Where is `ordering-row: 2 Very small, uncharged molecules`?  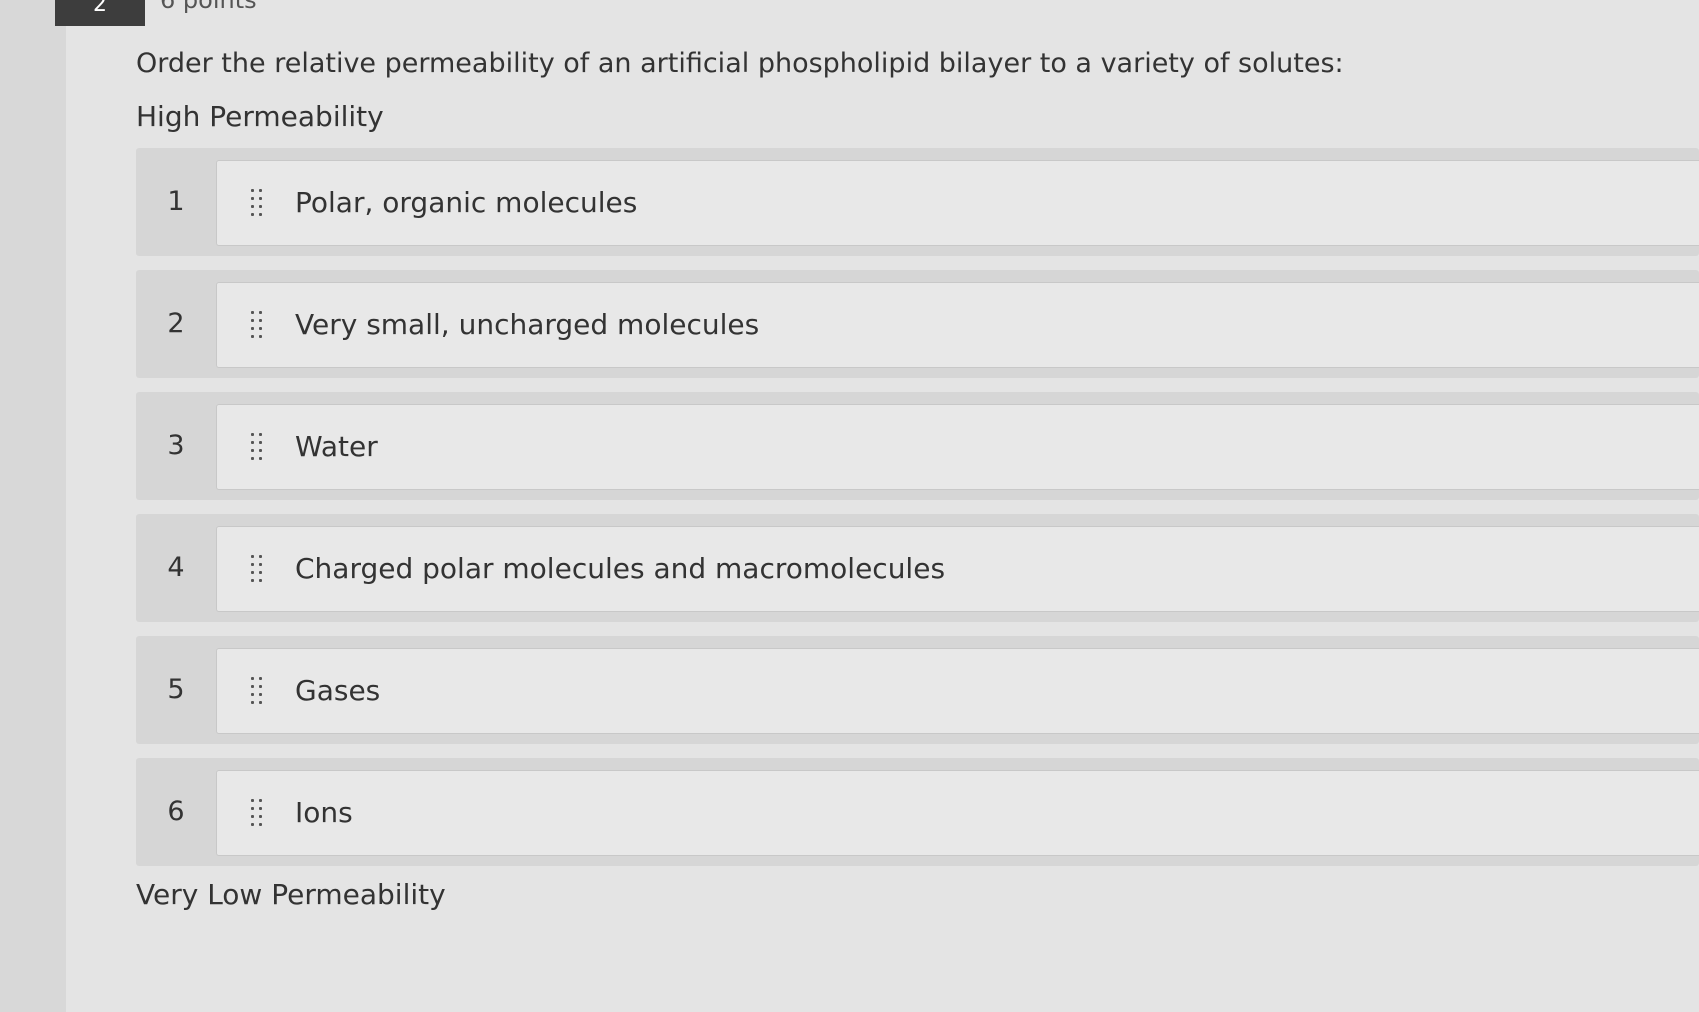
ordering-row: 2 Very small, uncharged molecules is located at coordinates (917, 324).